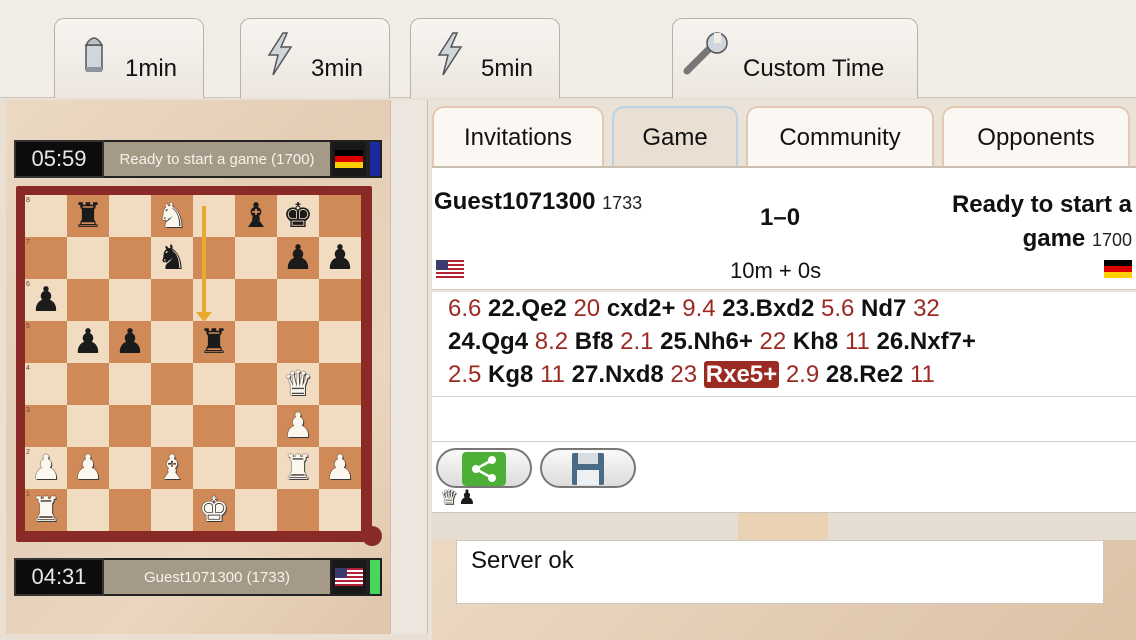  I want to click on share-button, so click(484, 468).